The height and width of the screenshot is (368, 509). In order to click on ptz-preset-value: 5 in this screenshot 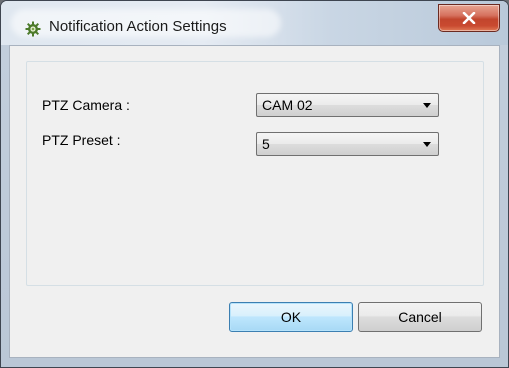, I will do `click(266, 144)`.